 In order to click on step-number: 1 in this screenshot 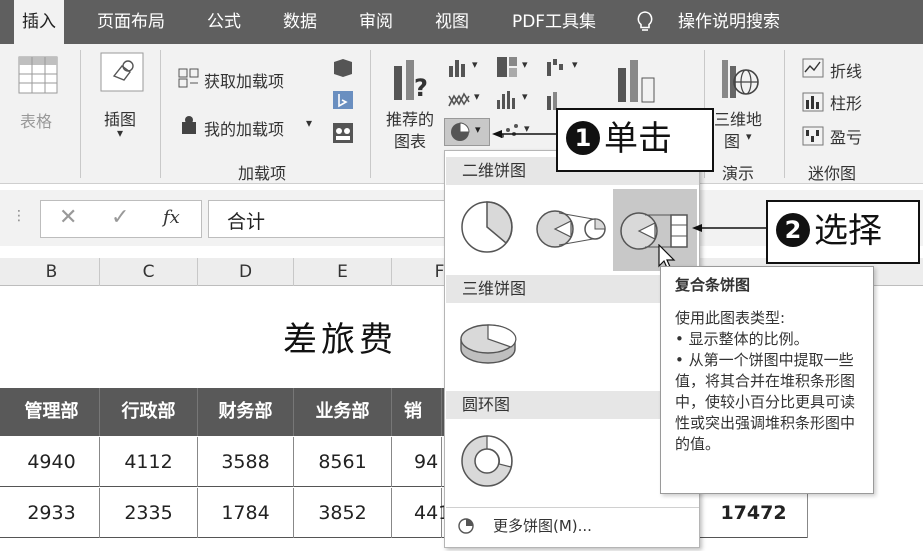, I will do `click(583, 138)`.